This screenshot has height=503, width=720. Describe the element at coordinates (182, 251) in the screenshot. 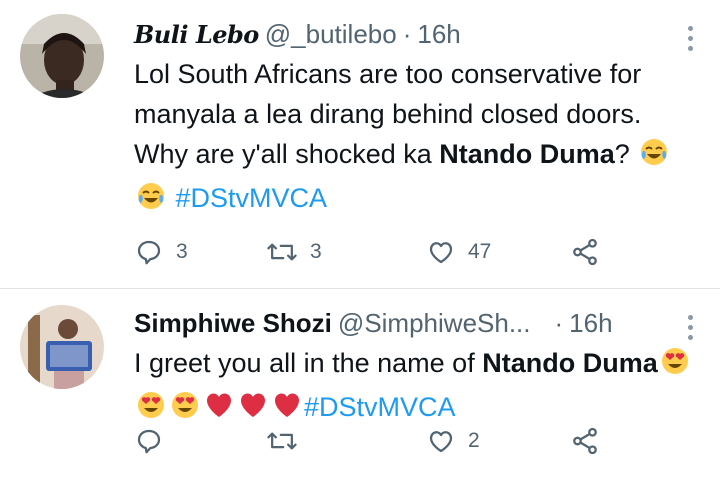

I see `reply-count: 3` at that location.